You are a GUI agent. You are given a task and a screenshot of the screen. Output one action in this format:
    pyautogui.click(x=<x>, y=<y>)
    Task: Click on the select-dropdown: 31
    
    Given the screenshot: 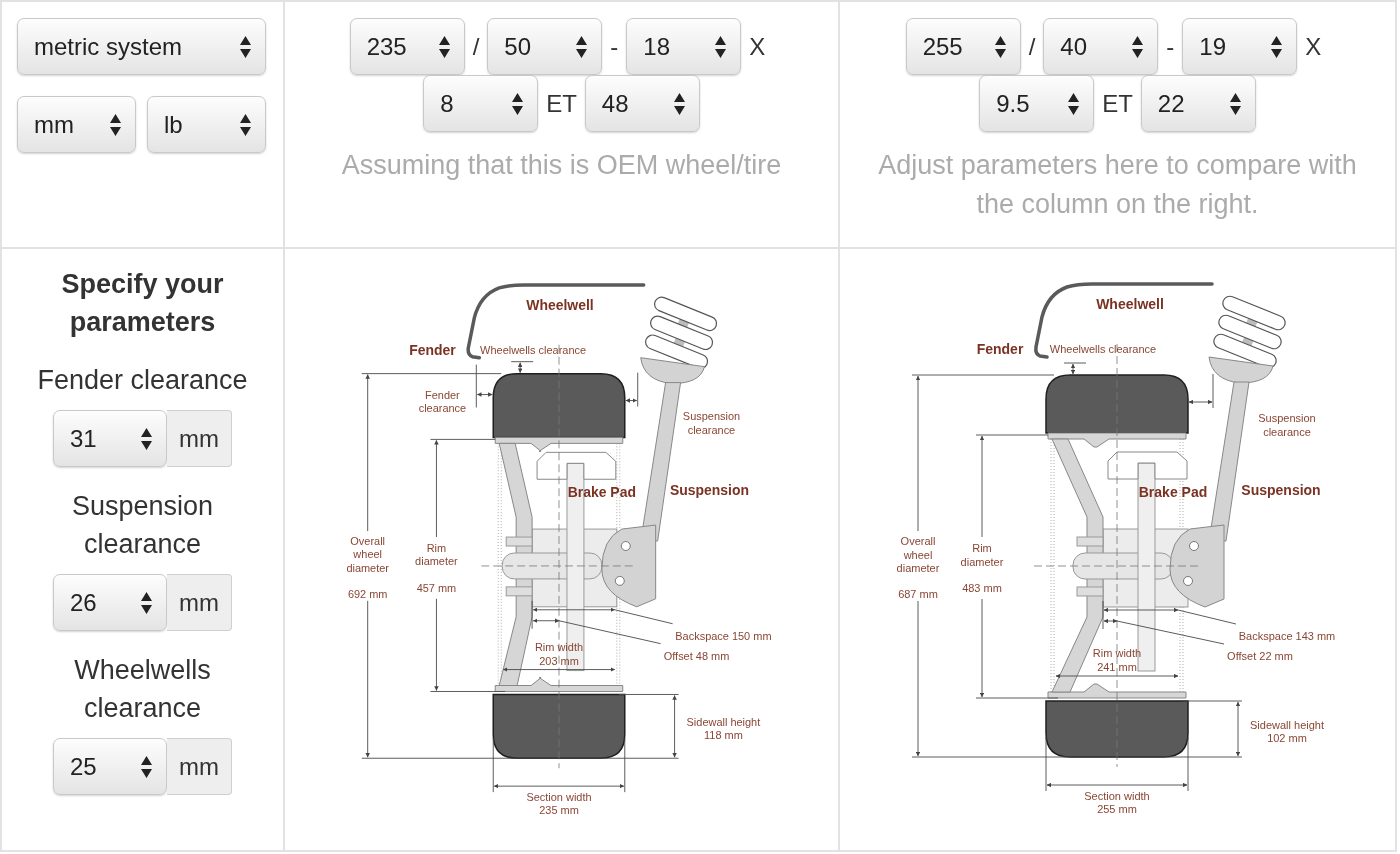 What is the action you would take?
    pyautogui.click(x=110, y=438)
    